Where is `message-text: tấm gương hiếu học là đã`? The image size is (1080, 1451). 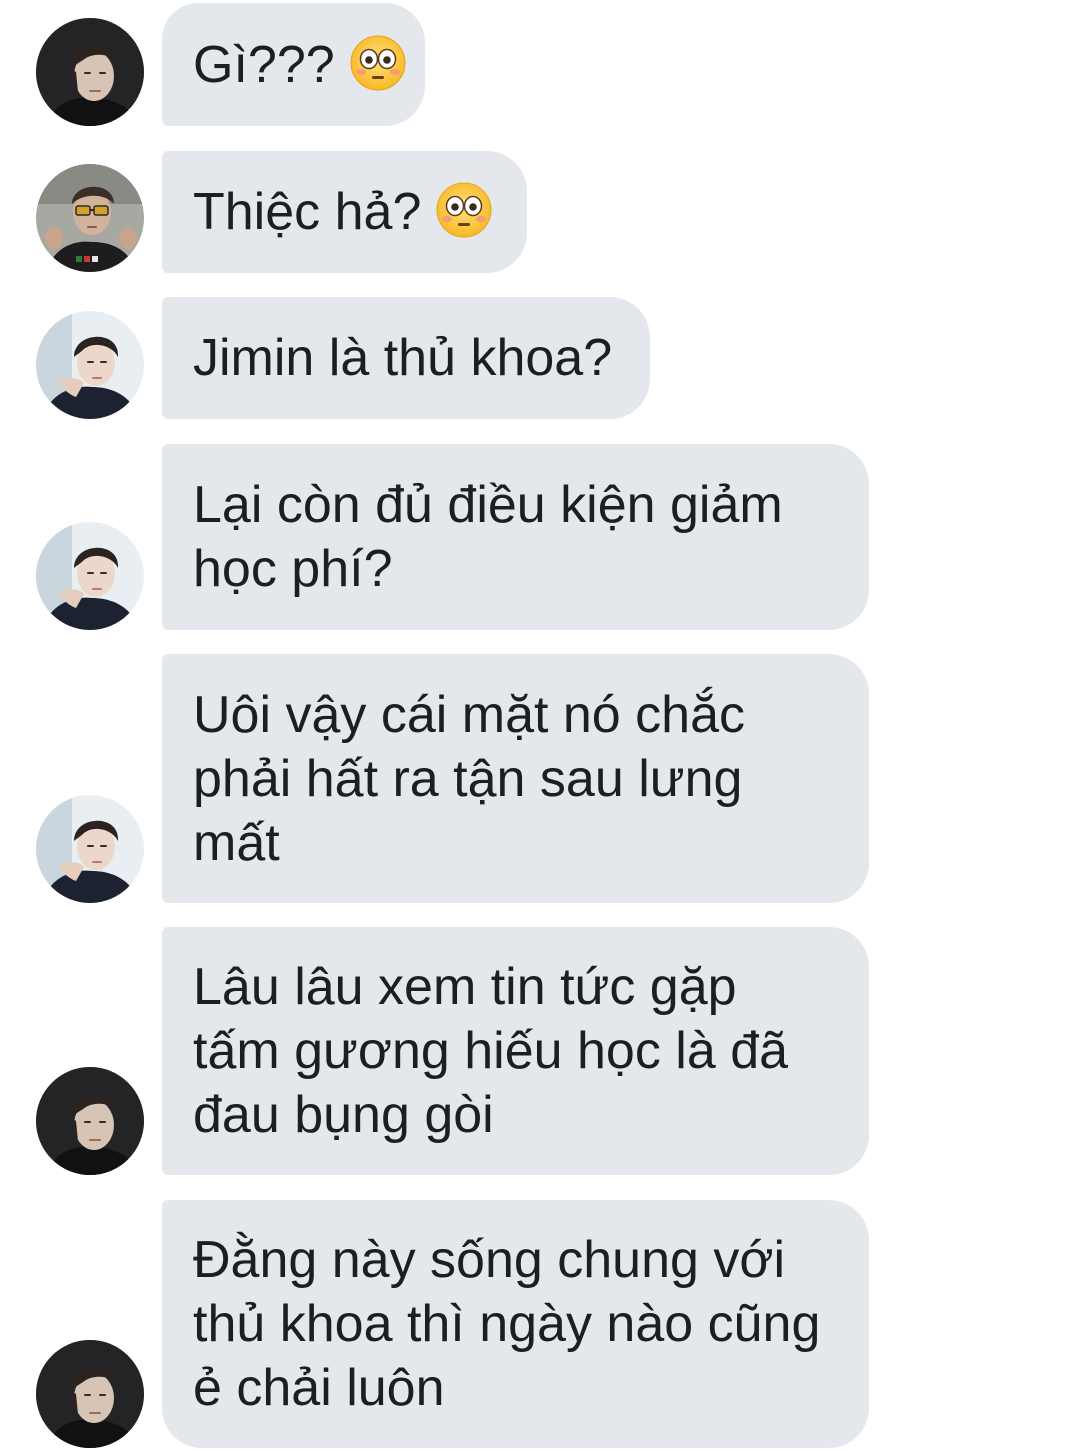 message-text: tấm gương hiếu học là đã is located at coordinates (491, 1051).